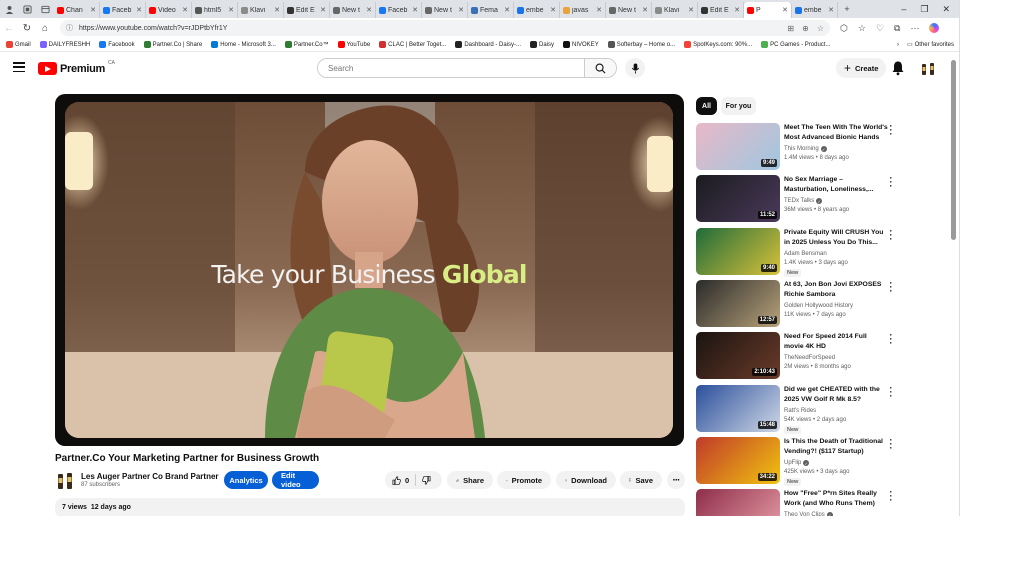 The image size is (1024, 576). Describe the element at coordinates (861, 68) in the screenshot. I see `create-button: + Create` at that location.